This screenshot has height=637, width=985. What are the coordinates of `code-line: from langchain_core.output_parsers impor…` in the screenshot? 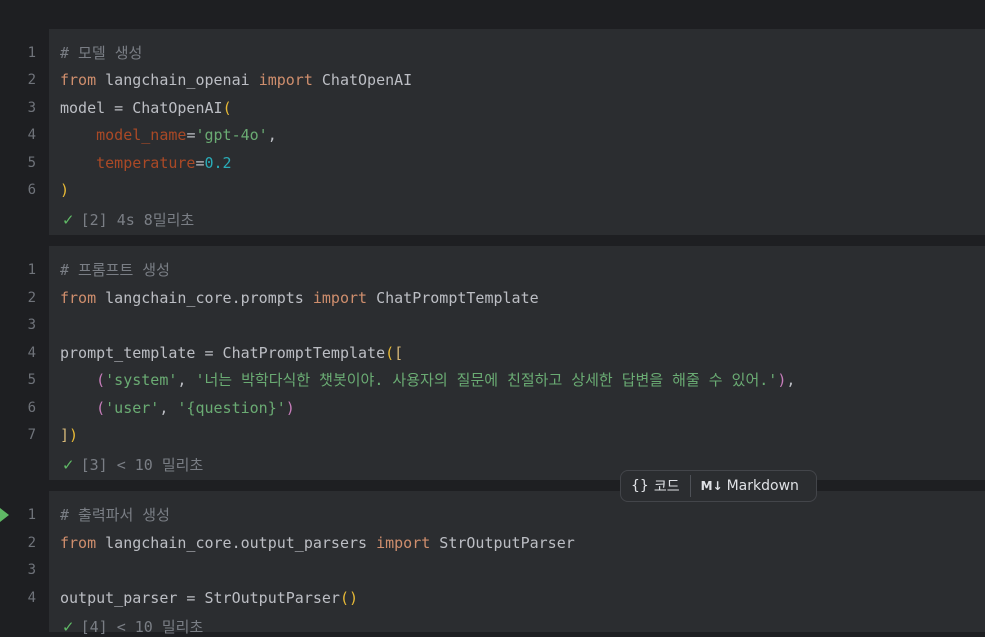 It's located at (317, 543).